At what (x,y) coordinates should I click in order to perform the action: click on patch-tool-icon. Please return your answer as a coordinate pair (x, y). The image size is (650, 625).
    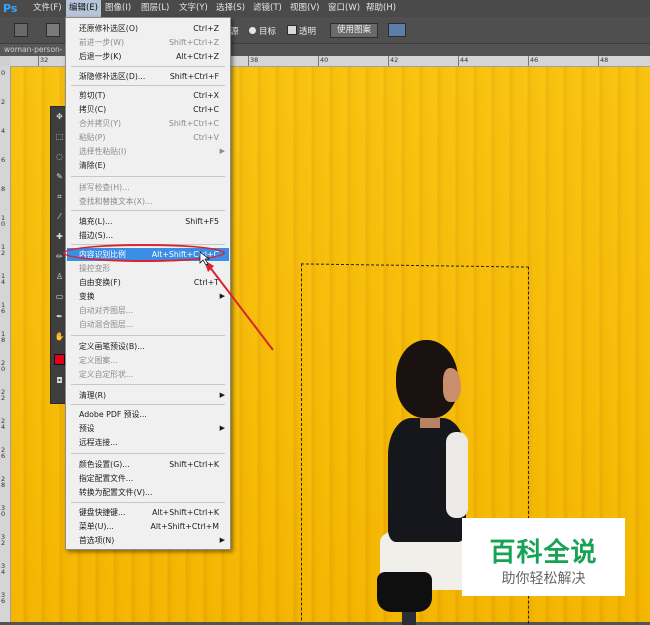
    Looking at the image, I should click on (21, 30).